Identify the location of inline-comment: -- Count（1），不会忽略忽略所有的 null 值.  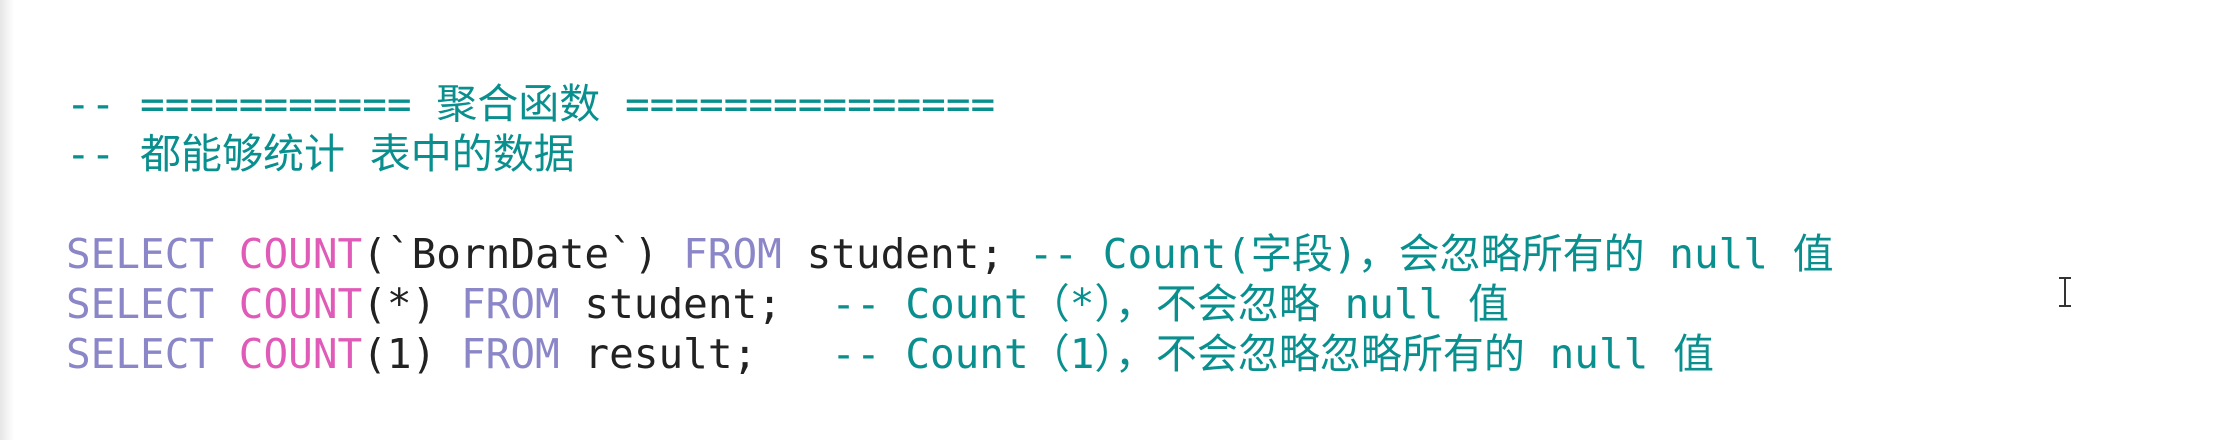
(1273, 354).